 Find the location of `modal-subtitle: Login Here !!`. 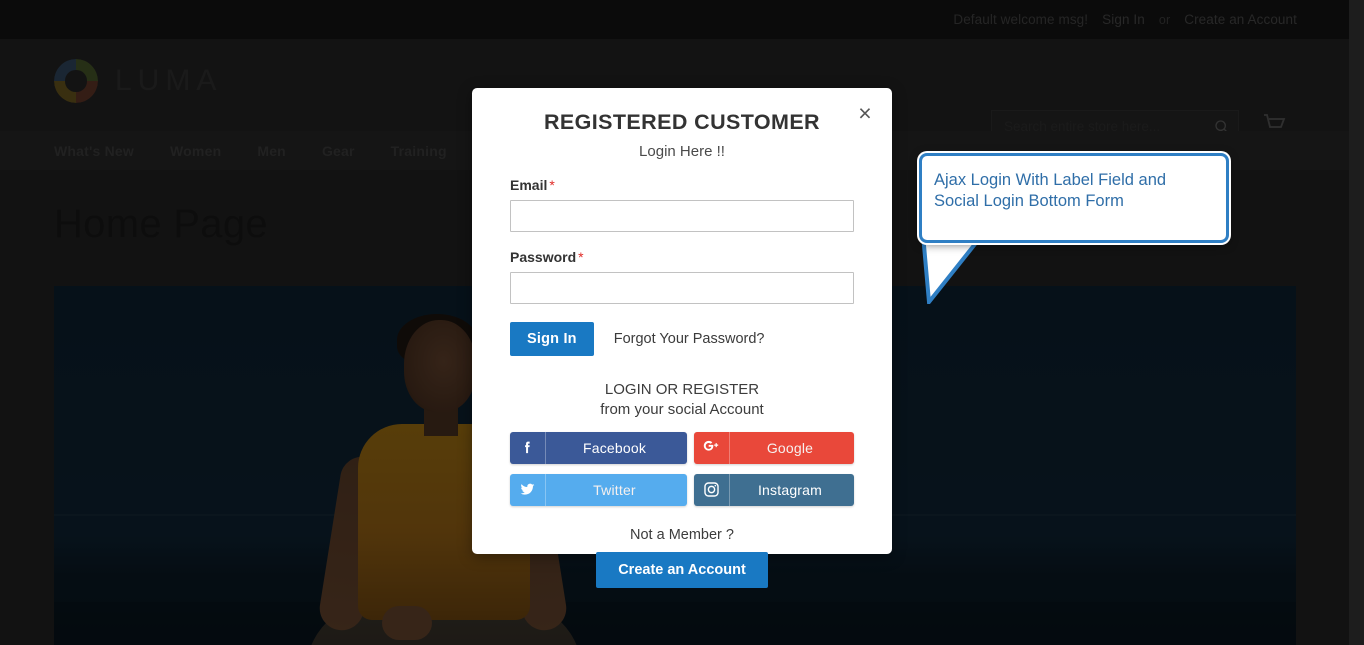

modal-subtitle: Login Here !! is located at coordinates (682, 151).